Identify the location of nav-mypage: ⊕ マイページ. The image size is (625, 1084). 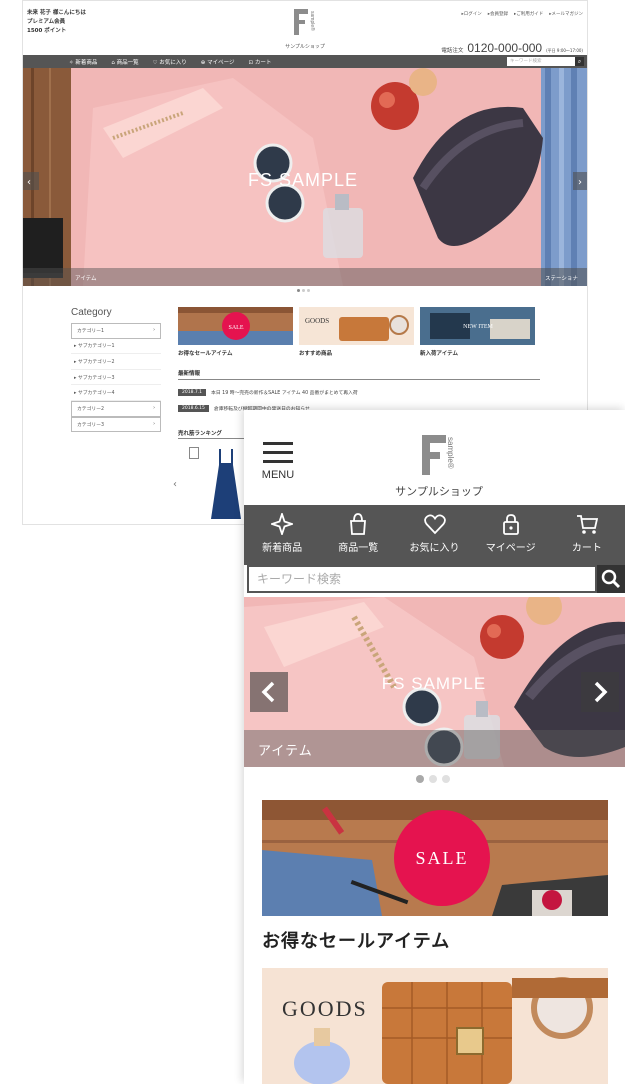
(218, 62).